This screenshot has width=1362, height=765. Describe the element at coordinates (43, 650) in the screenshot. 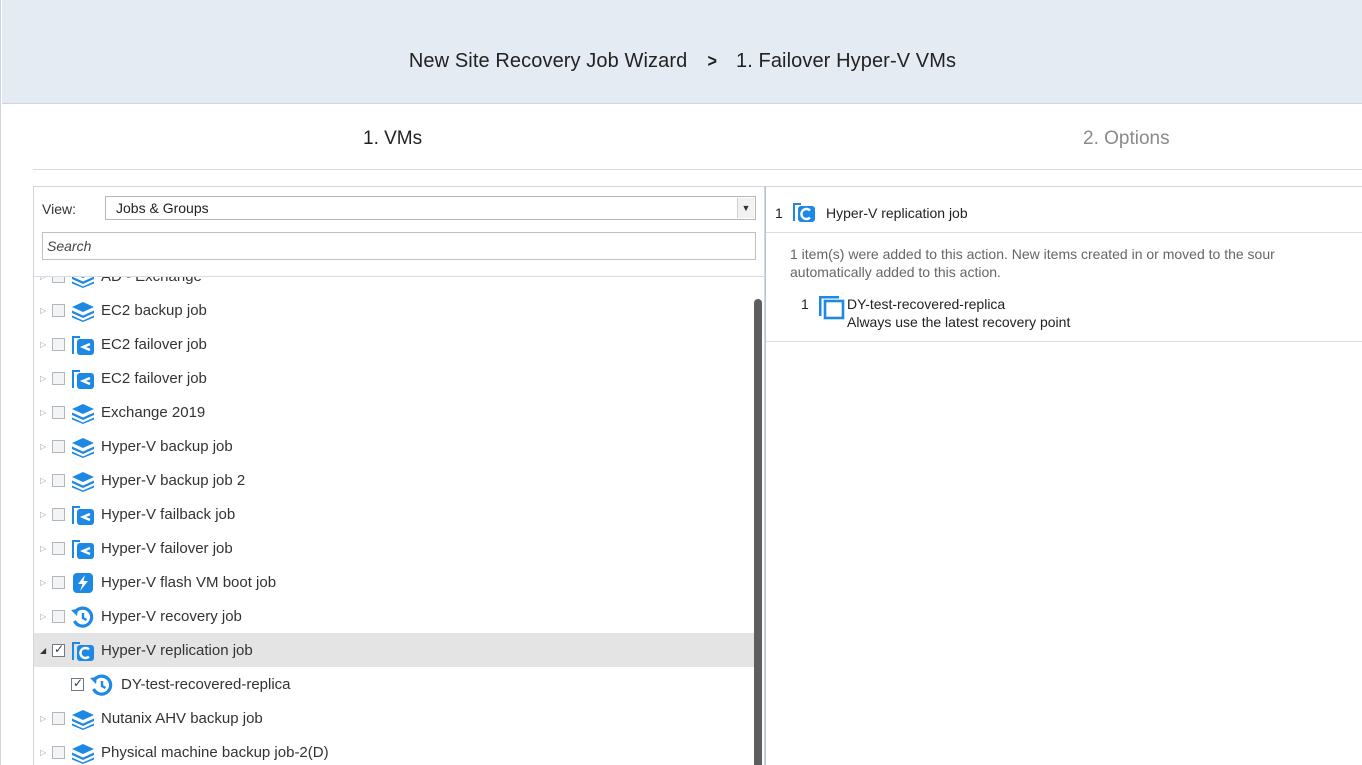

I see `collapse-toggle-icon: ◢` at that location.